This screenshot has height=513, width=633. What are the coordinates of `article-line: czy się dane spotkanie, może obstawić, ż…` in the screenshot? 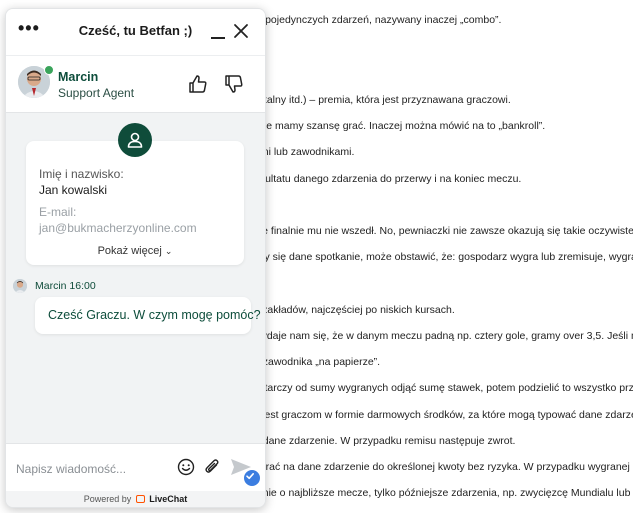 It's located at (443, 257).